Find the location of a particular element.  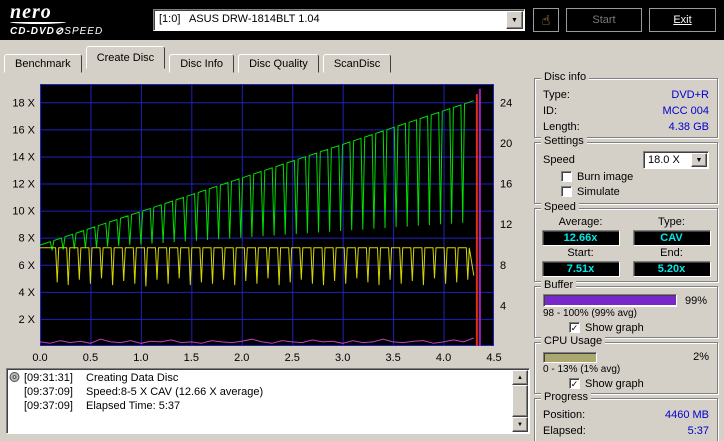

exit-button: Exit is located at coordinates (682, 20).